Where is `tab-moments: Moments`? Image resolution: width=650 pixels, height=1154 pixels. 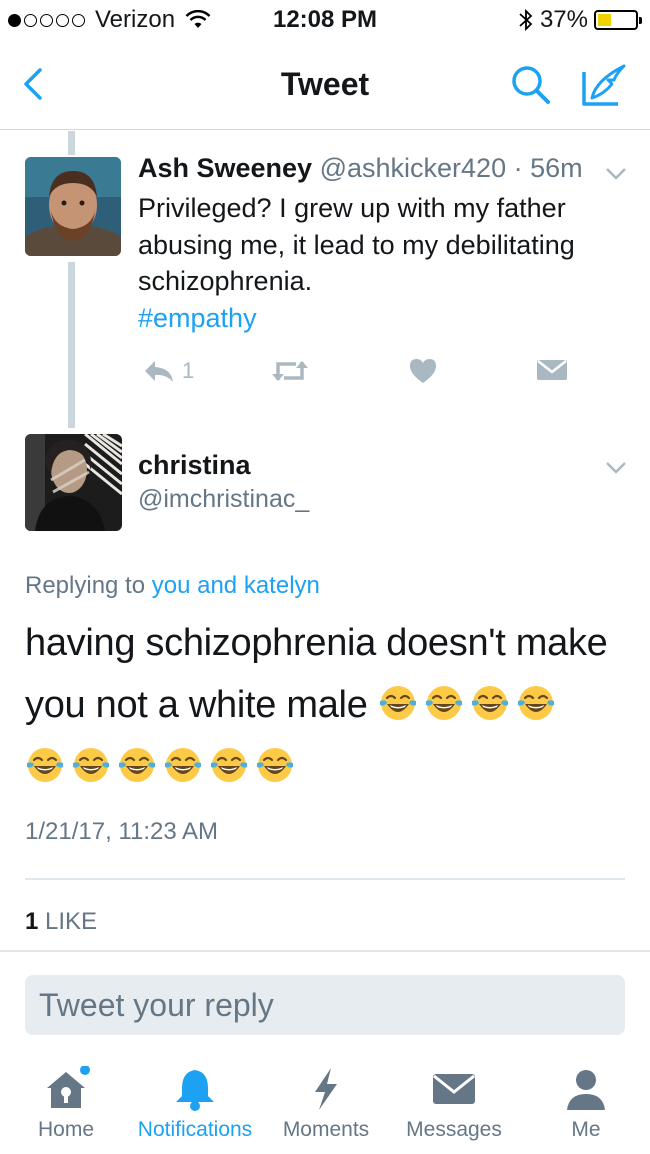 tab-moments: Moments is located at coordinates (326, 1101).